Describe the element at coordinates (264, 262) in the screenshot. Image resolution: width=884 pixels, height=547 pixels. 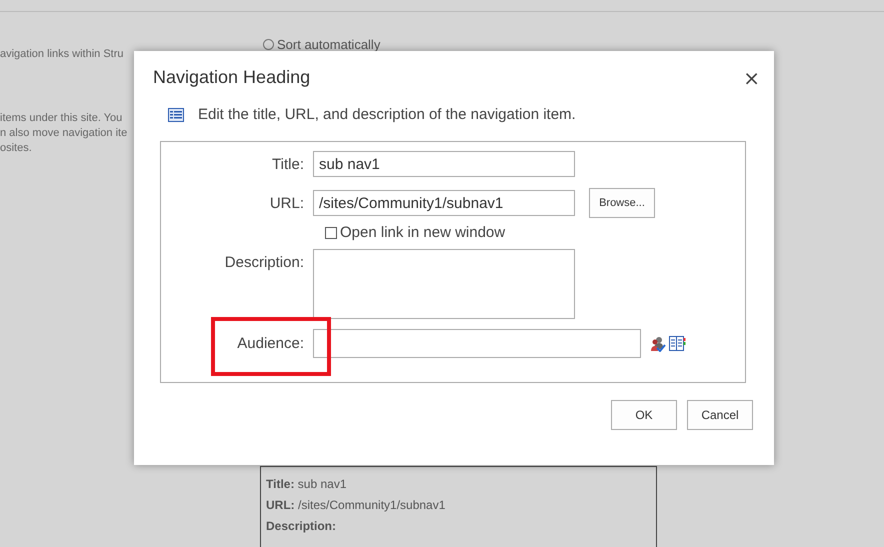
I see `field-label: Description:` at that location.